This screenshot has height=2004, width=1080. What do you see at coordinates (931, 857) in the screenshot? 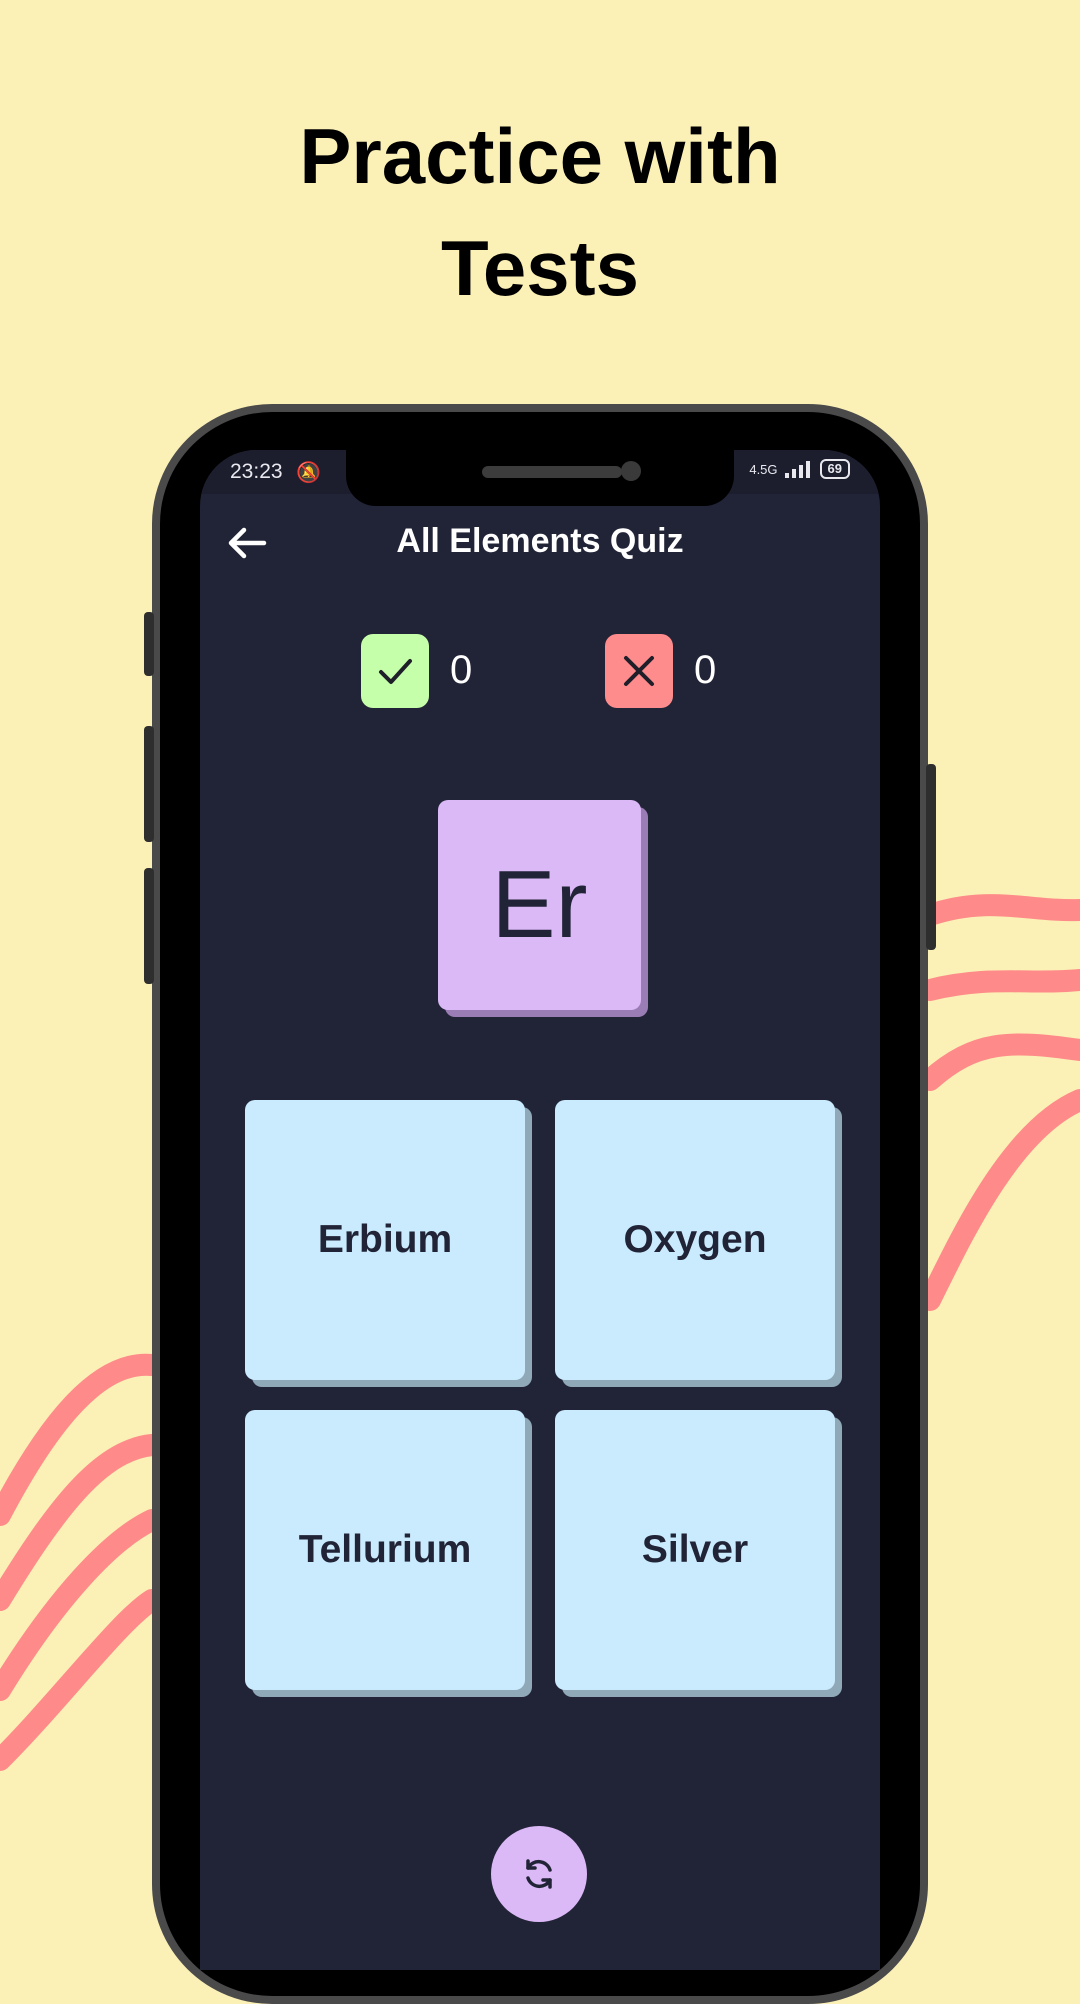
I see `power-button` at bounding box center [931, 857].